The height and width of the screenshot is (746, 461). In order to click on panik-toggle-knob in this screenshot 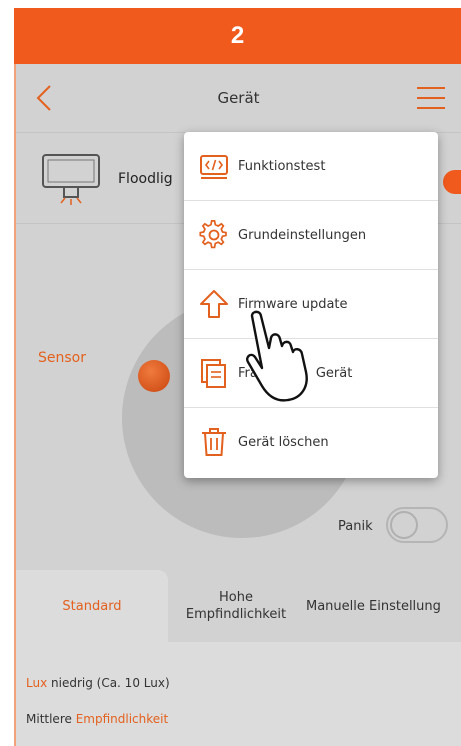, I will do `click(404, 525)`.